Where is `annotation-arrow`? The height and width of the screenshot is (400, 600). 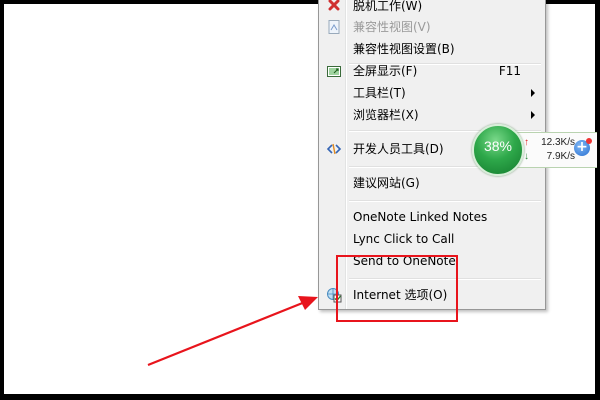
annotation-arrow is located at coordinates (232, 331).